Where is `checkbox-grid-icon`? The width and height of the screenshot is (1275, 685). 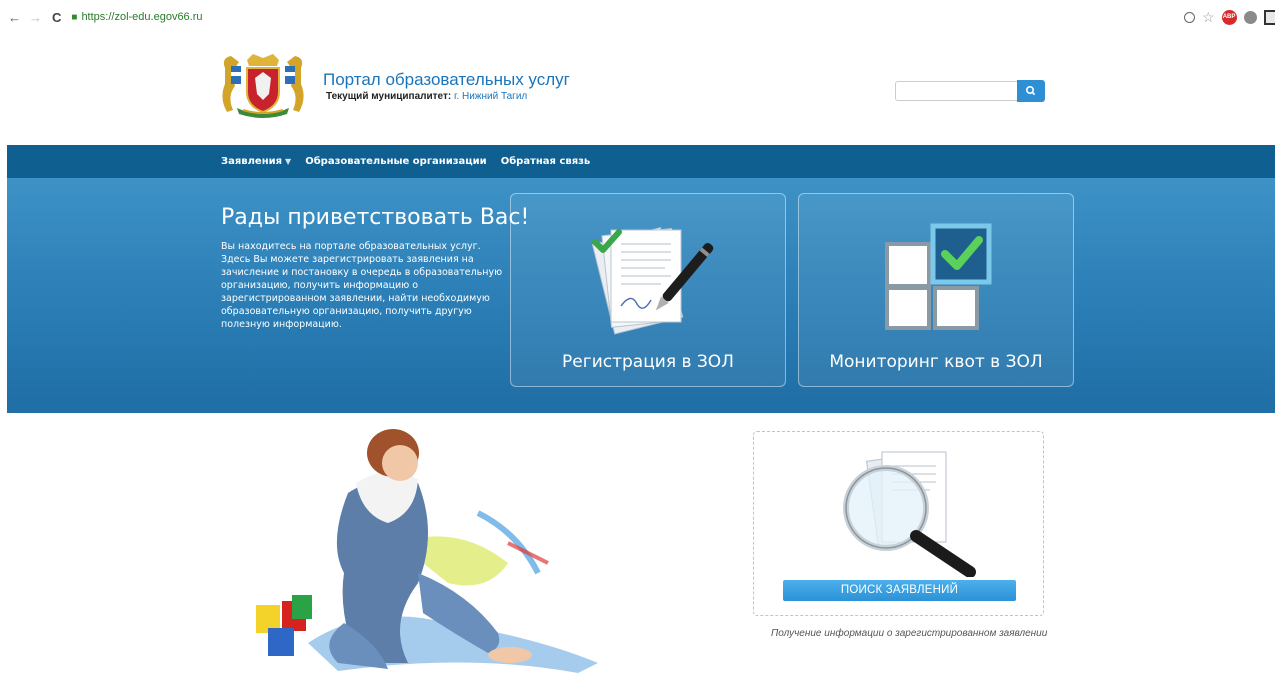
checkbox-grid-icon is located at coordinates (938, 276).